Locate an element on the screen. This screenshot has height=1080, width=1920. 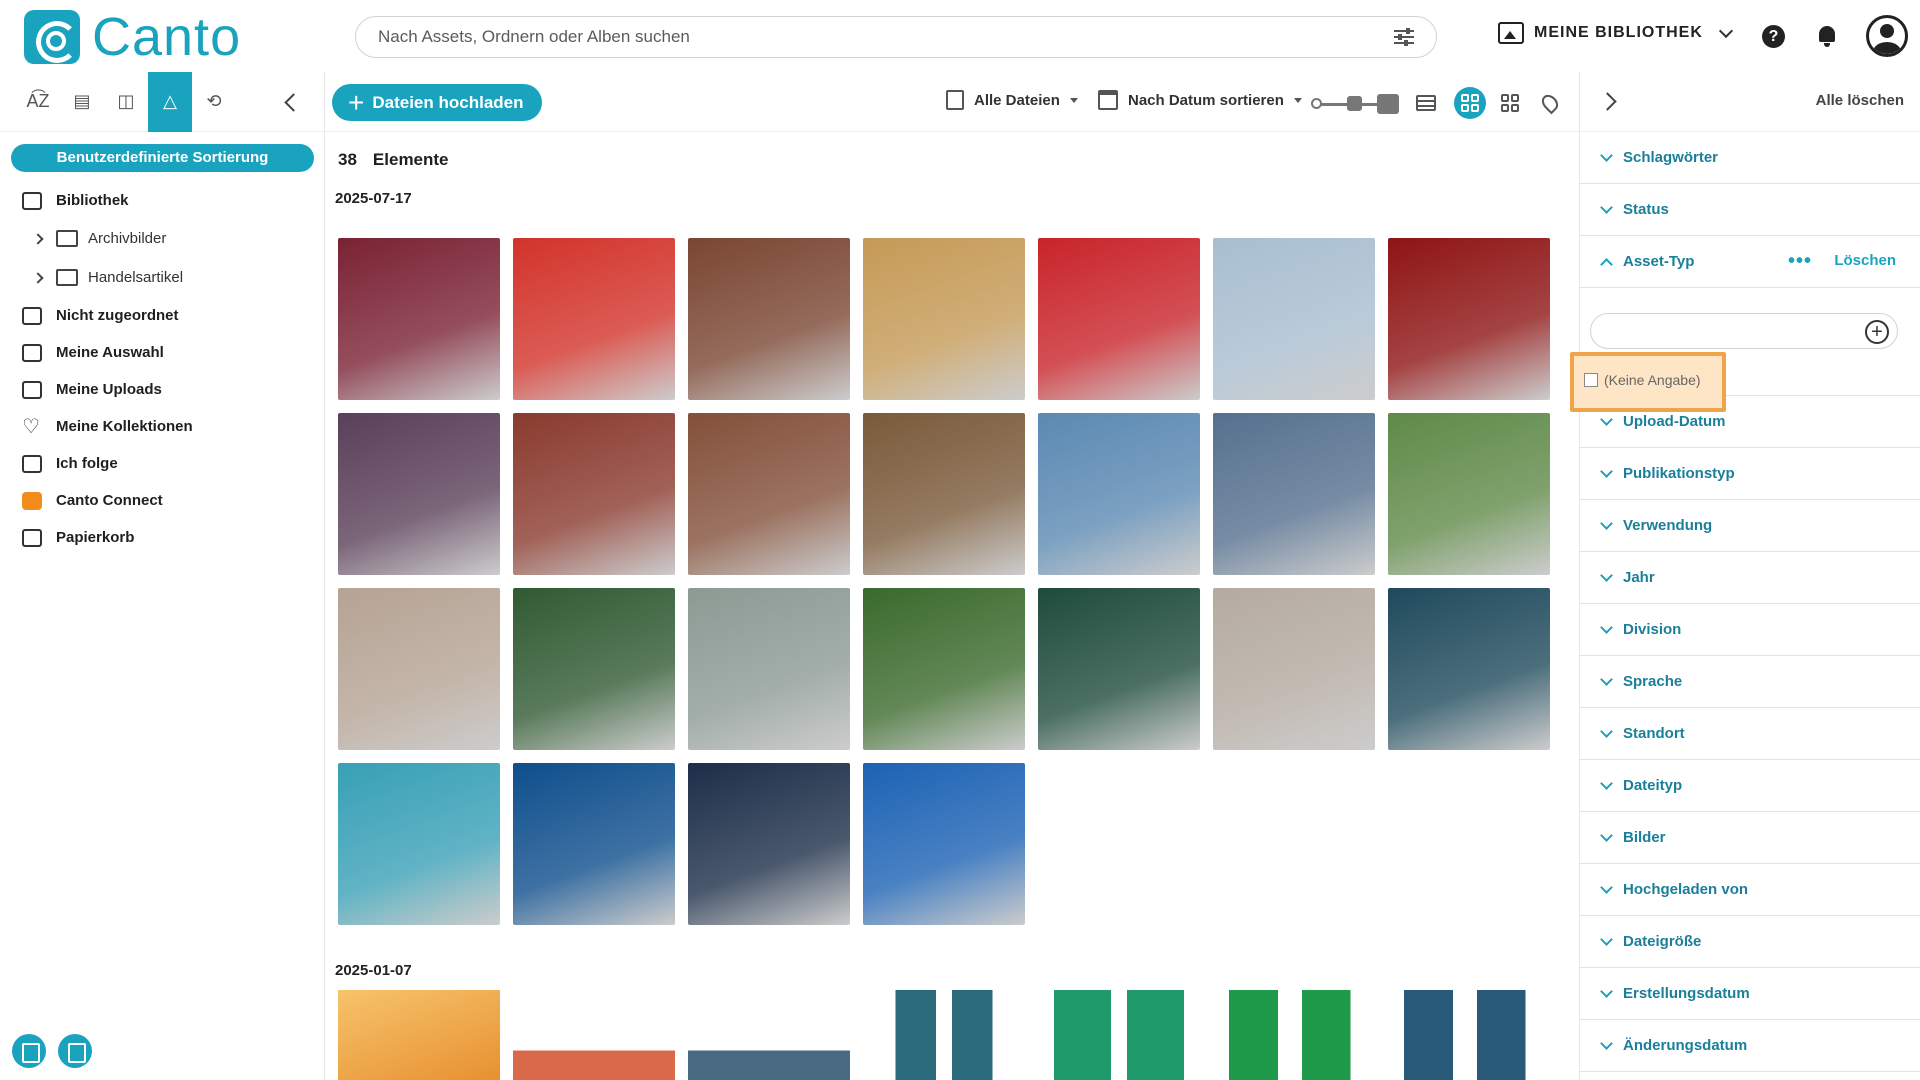
upload-label: Dateien hochladen is located at coordinates (448, 102).